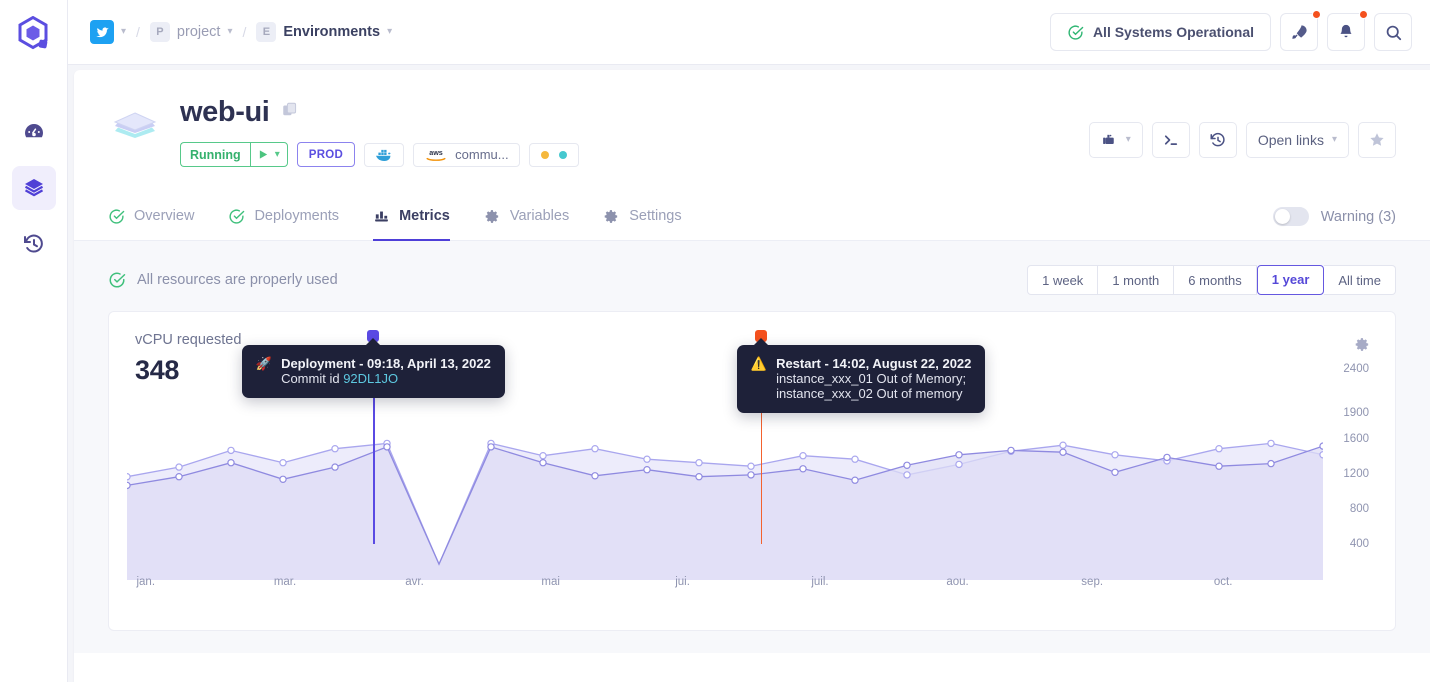 This screenshot has height=682, width=1430. What do you see at coordinates (1359, 508) in the screenshot?
I see `y-axis-tick: 800` at bounding box center [1359, 508].